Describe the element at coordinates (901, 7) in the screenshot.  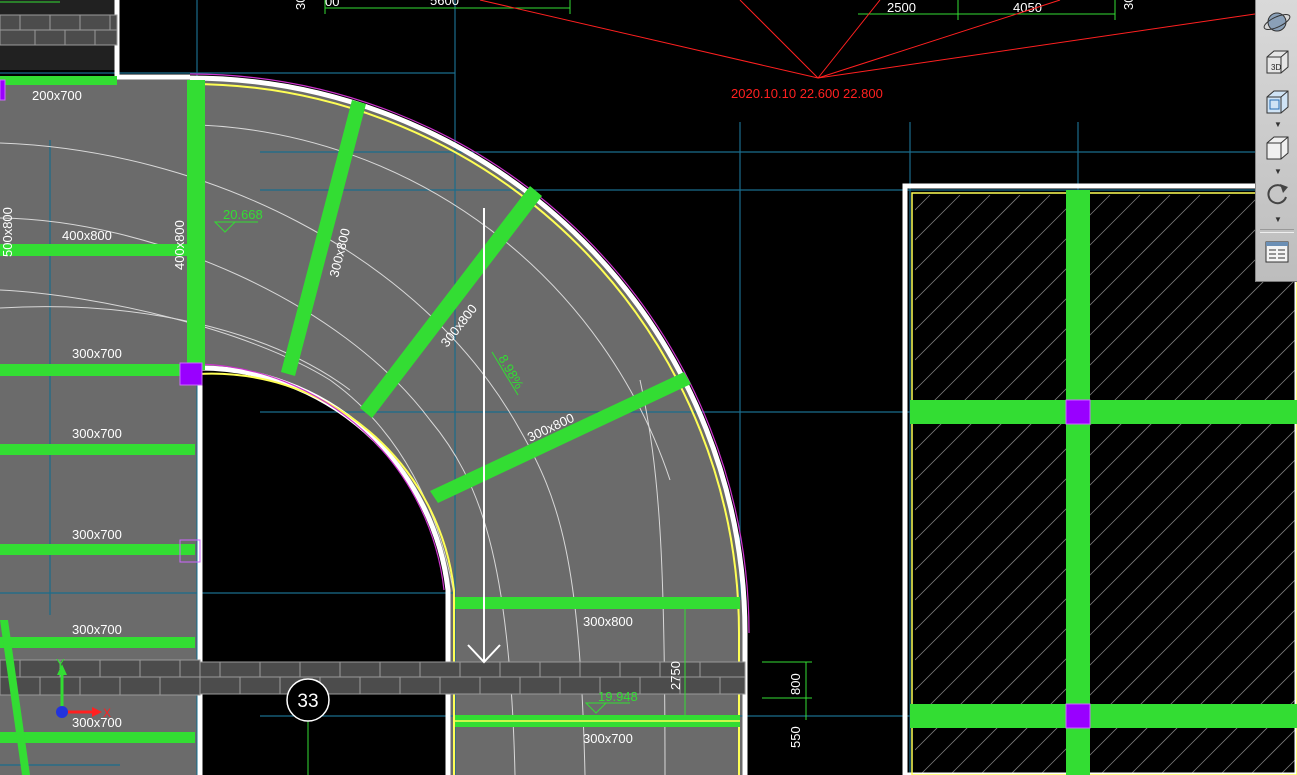
I see `dim-top-4: 2500` at that location.